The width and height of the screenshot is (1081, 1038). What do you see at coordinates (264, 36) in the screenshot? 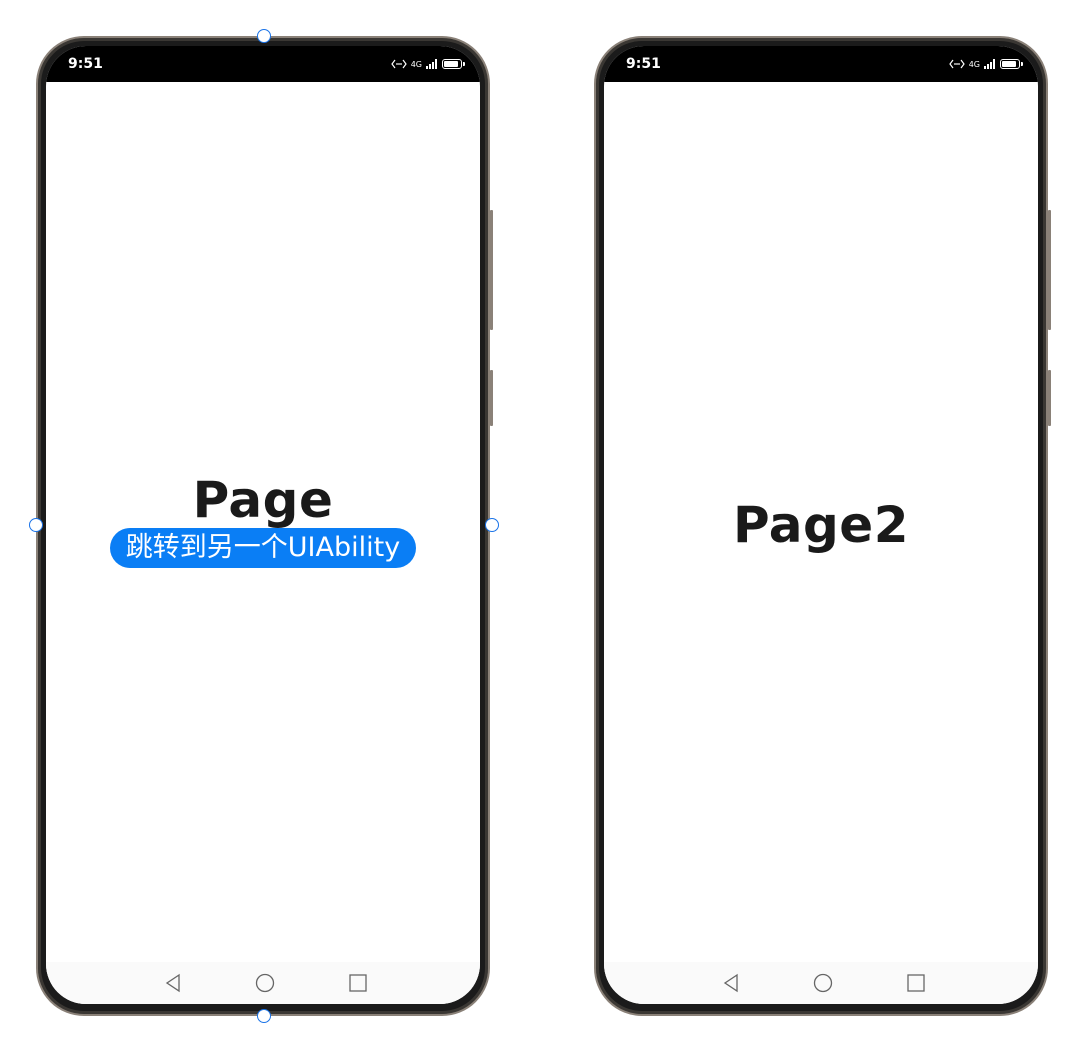
I see `selection-handle-top` at bounding box center [264, 36].